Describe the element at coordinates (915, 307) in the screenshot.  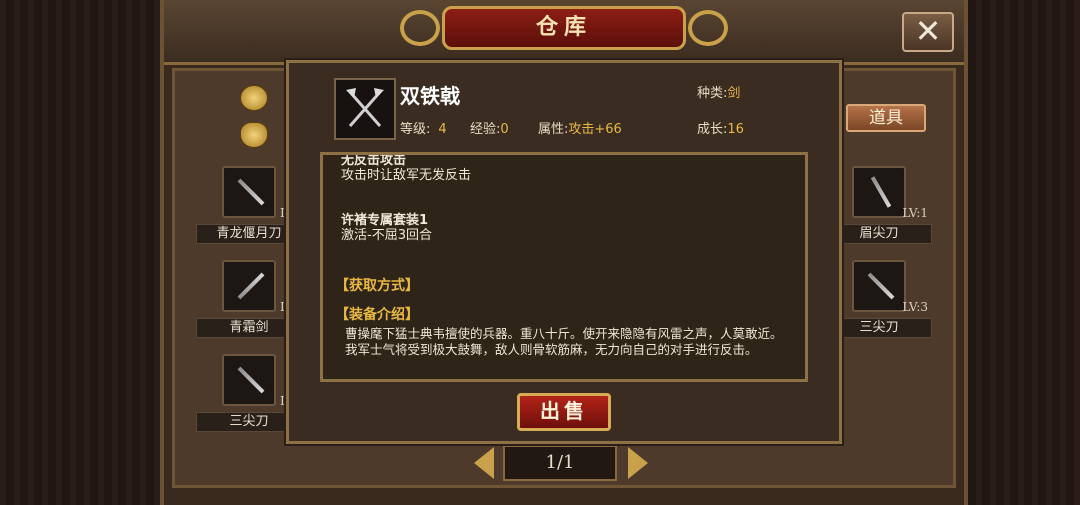
I see `slot-level: LV:3` at that location.